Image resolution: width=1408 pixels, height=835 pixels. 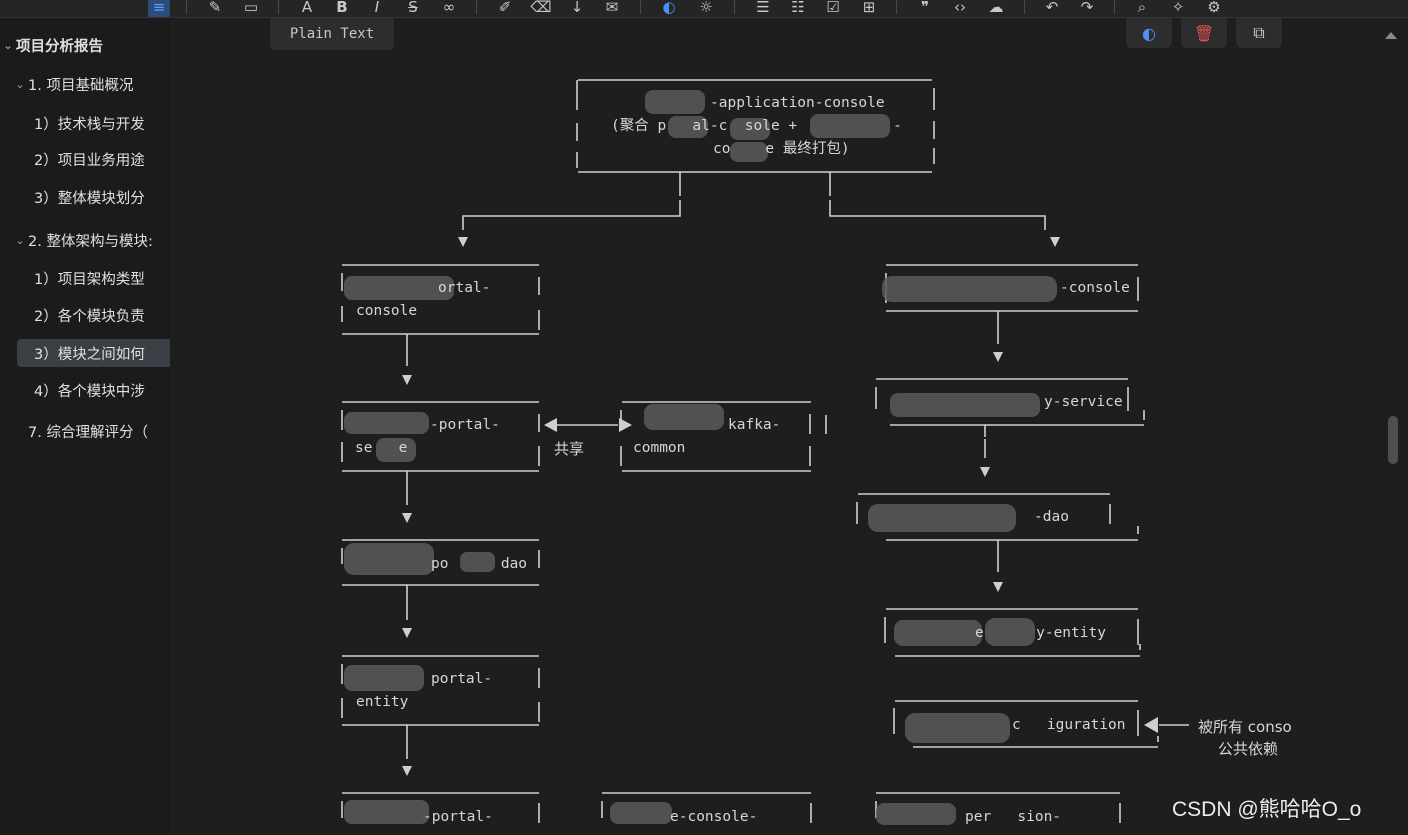 What do you see at coordinates (996, 8) in the screenshot?
I see `upload-icon: ☁` at bounding box center [996, 8].